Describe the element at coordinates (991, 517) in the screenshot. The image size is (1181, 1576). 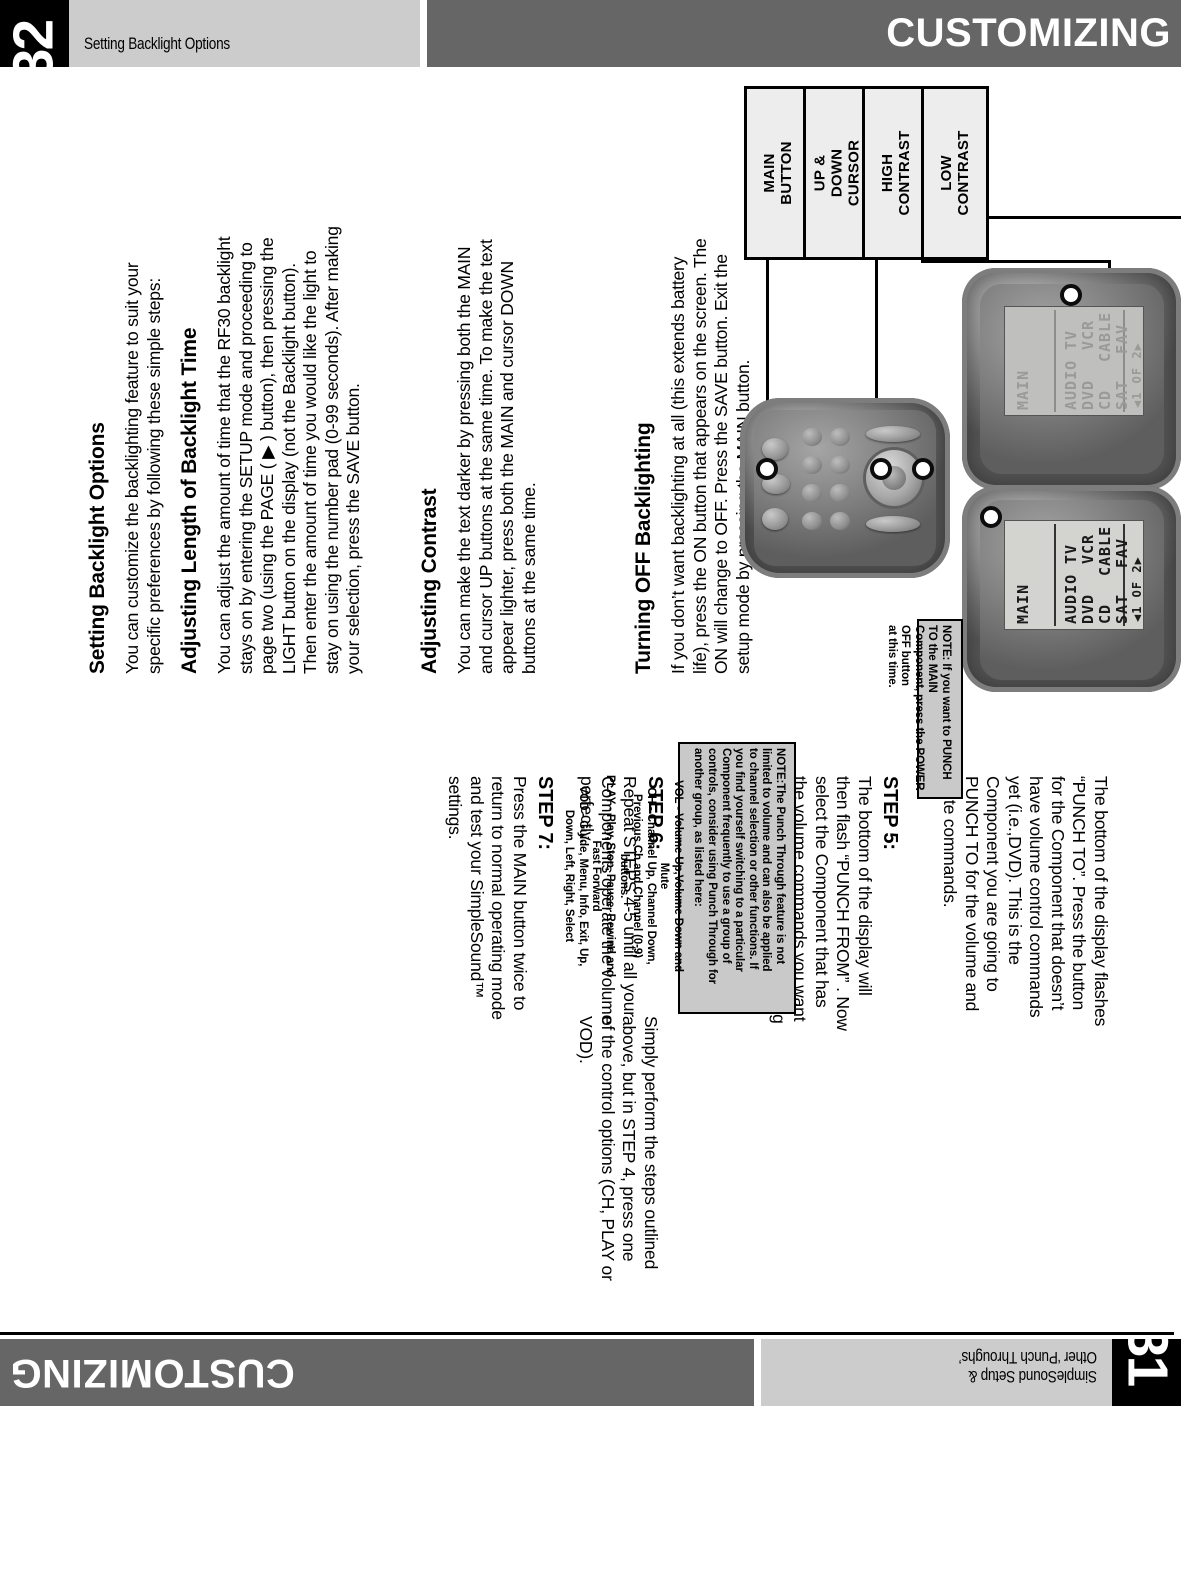
I see `screw-hole-bottom` at that location.